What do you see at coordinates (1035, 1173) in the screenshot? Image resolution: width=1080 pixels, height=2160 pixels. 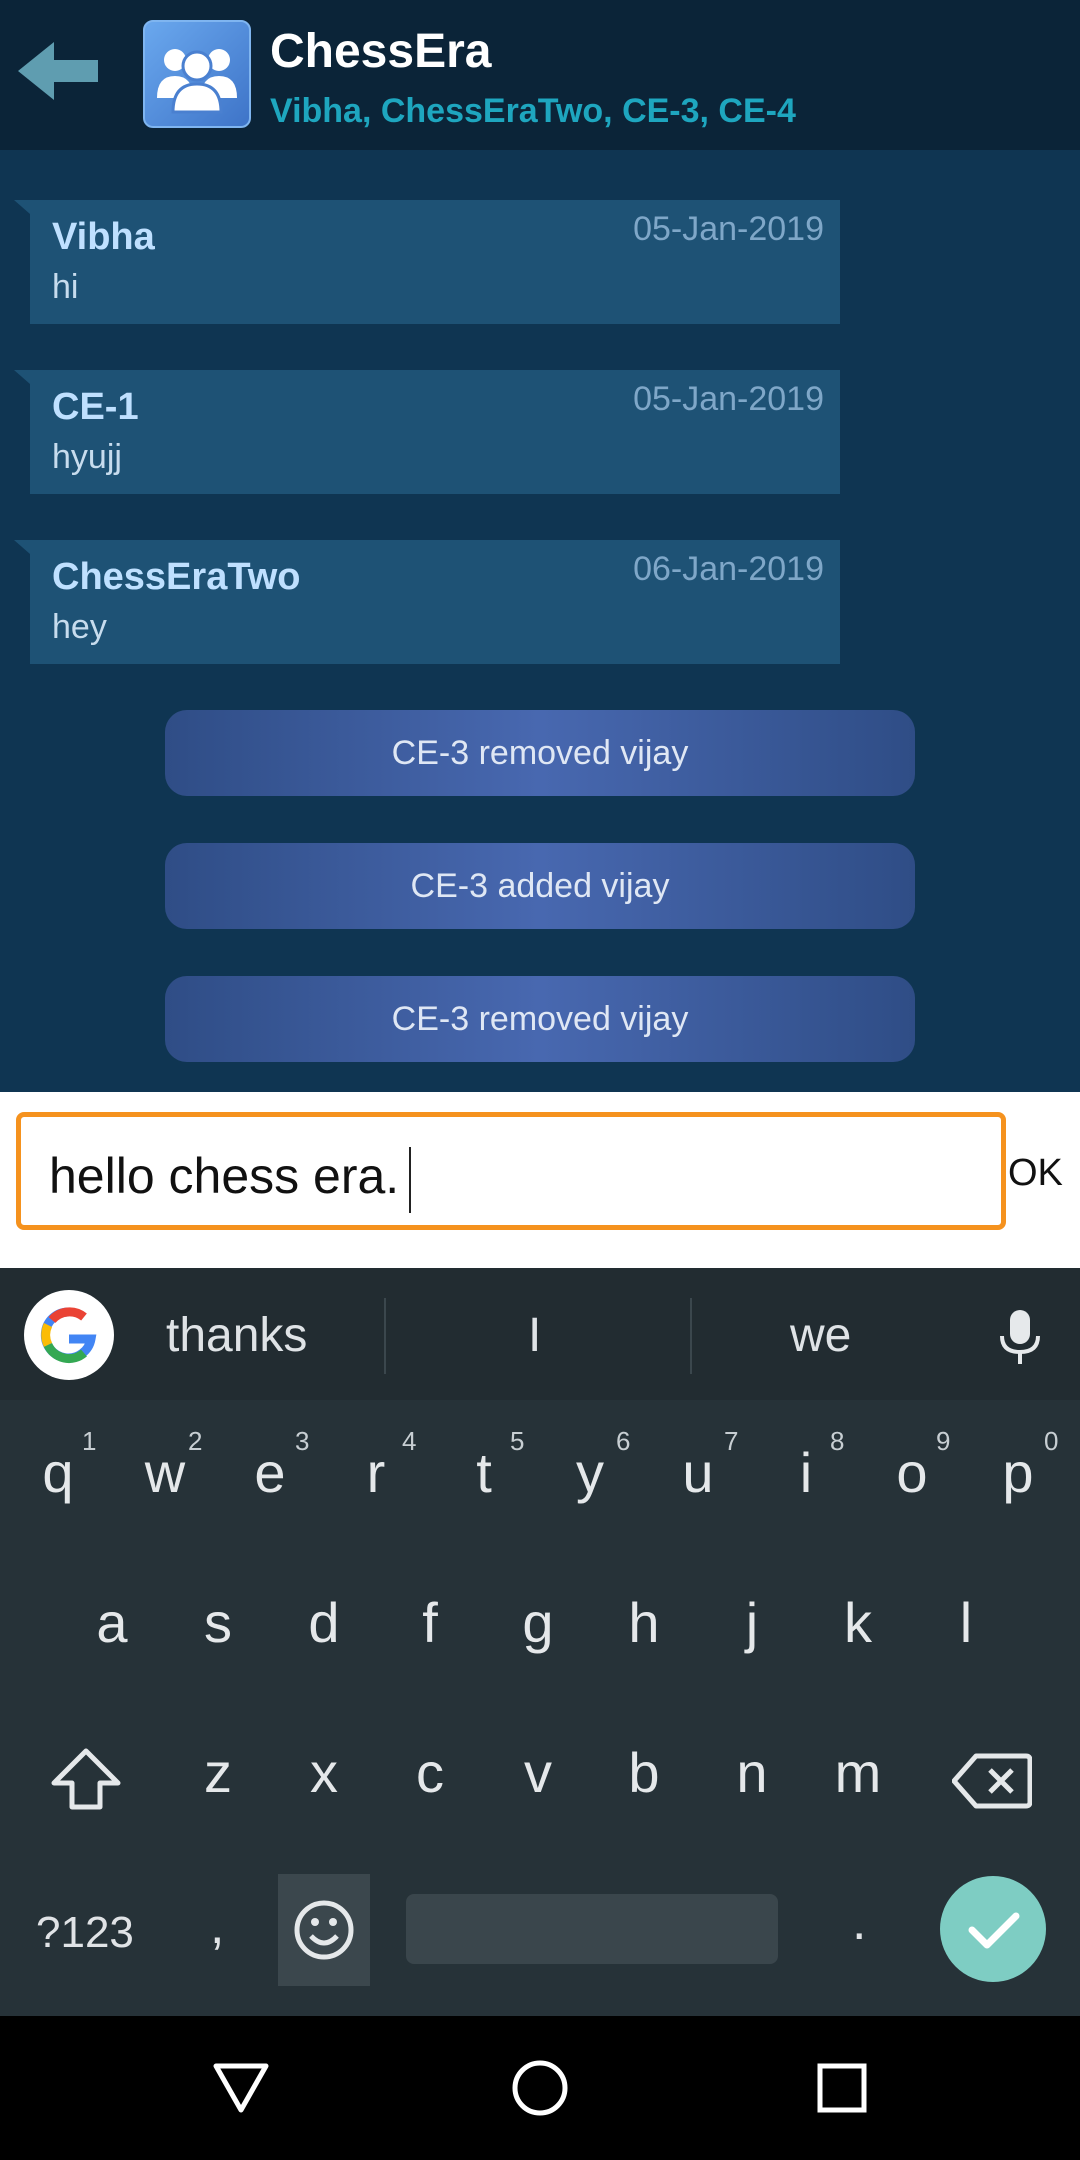 I see `ok-button: OK` at bounding box center [1035, 1173].